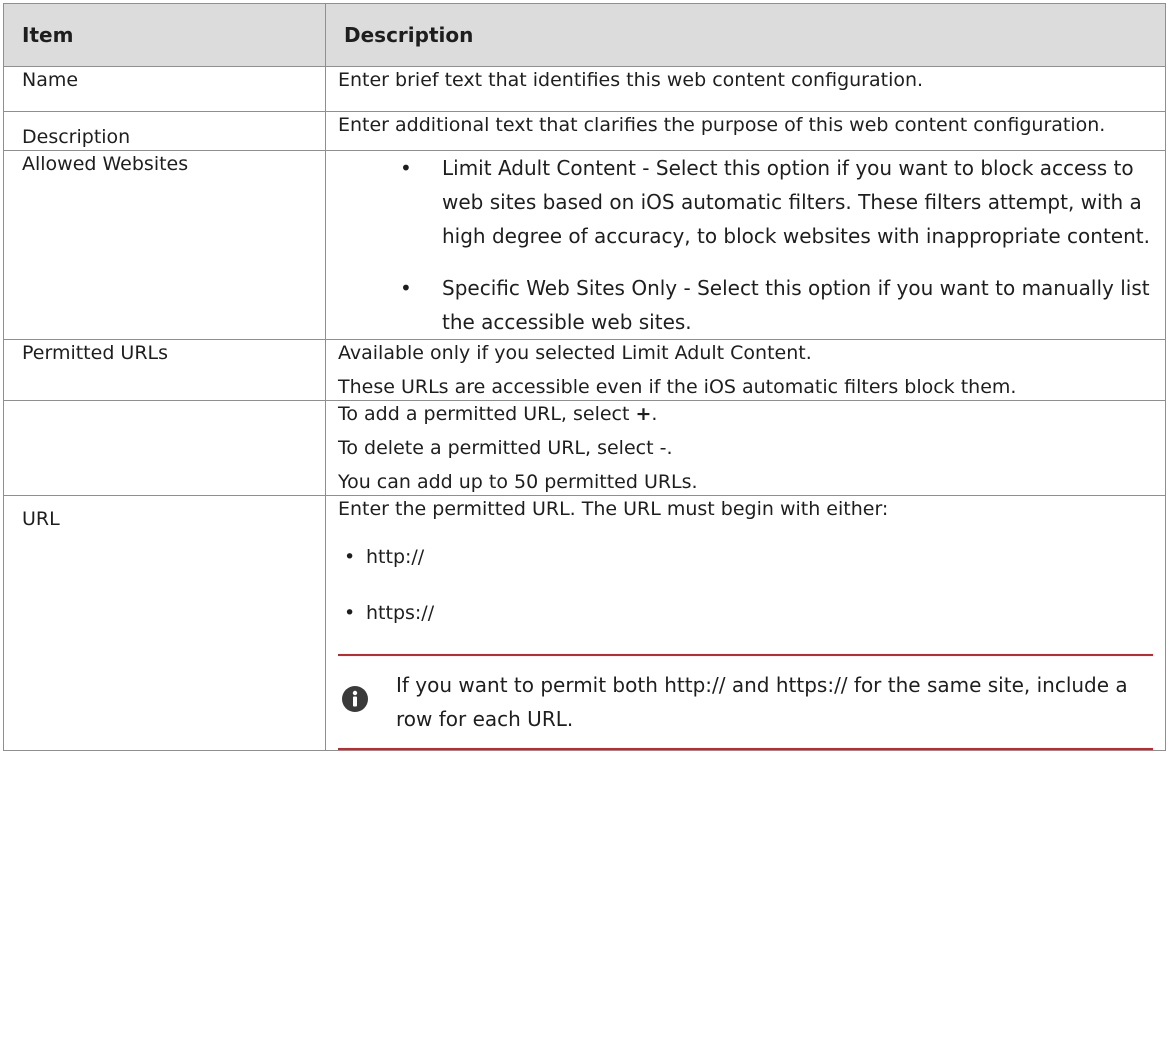  I want to click on row-item-description: Description, so click(164, 131).